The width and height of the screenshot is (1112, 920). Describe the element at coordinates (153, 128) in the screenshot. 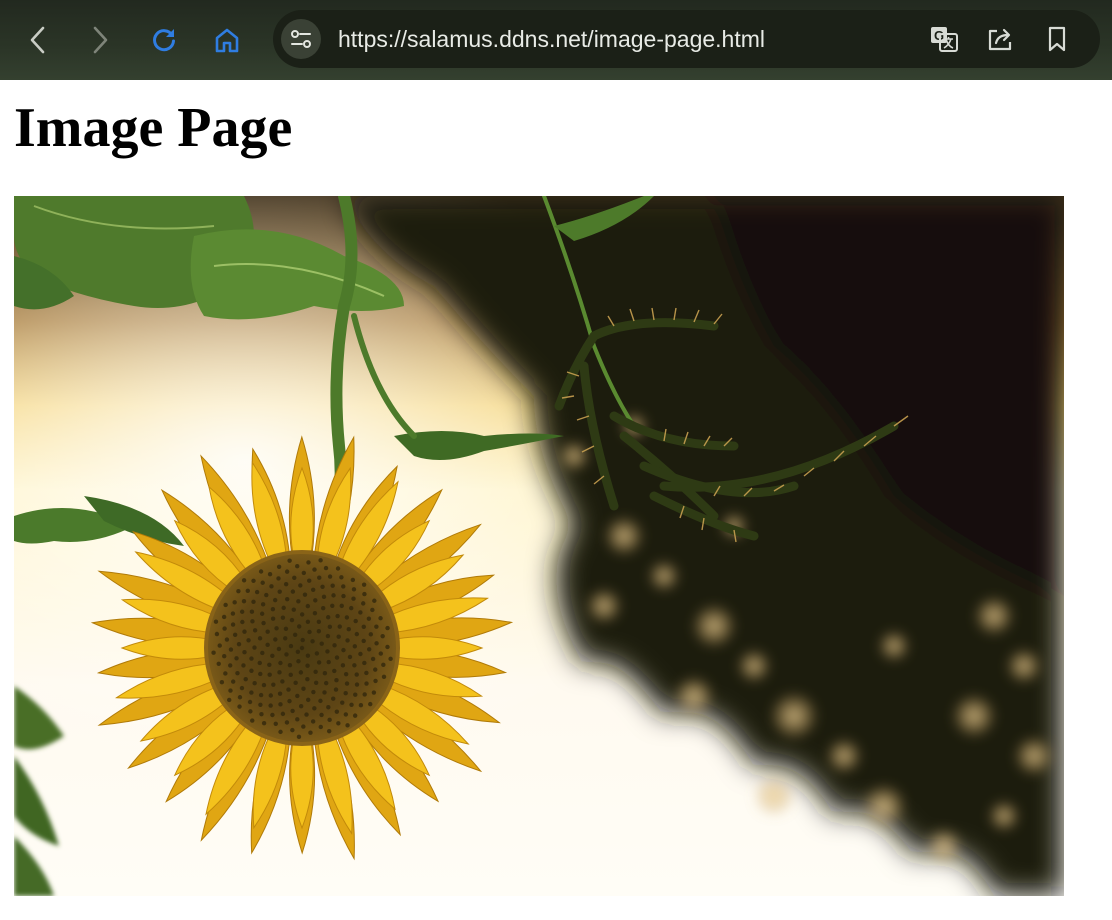

I see `page-title: Image Page` at that location.